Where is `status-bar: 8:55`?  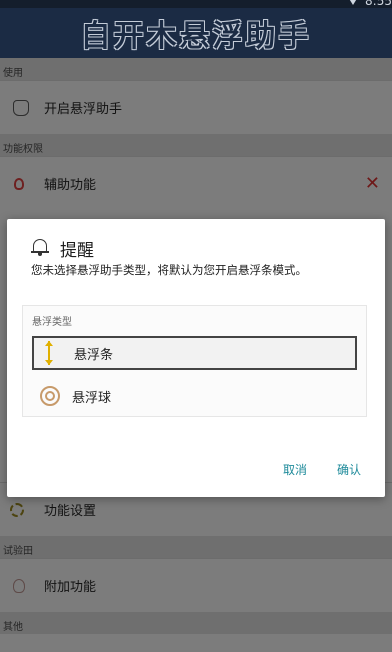
status-bar: 8:55 is located at coordinates (196, 4).